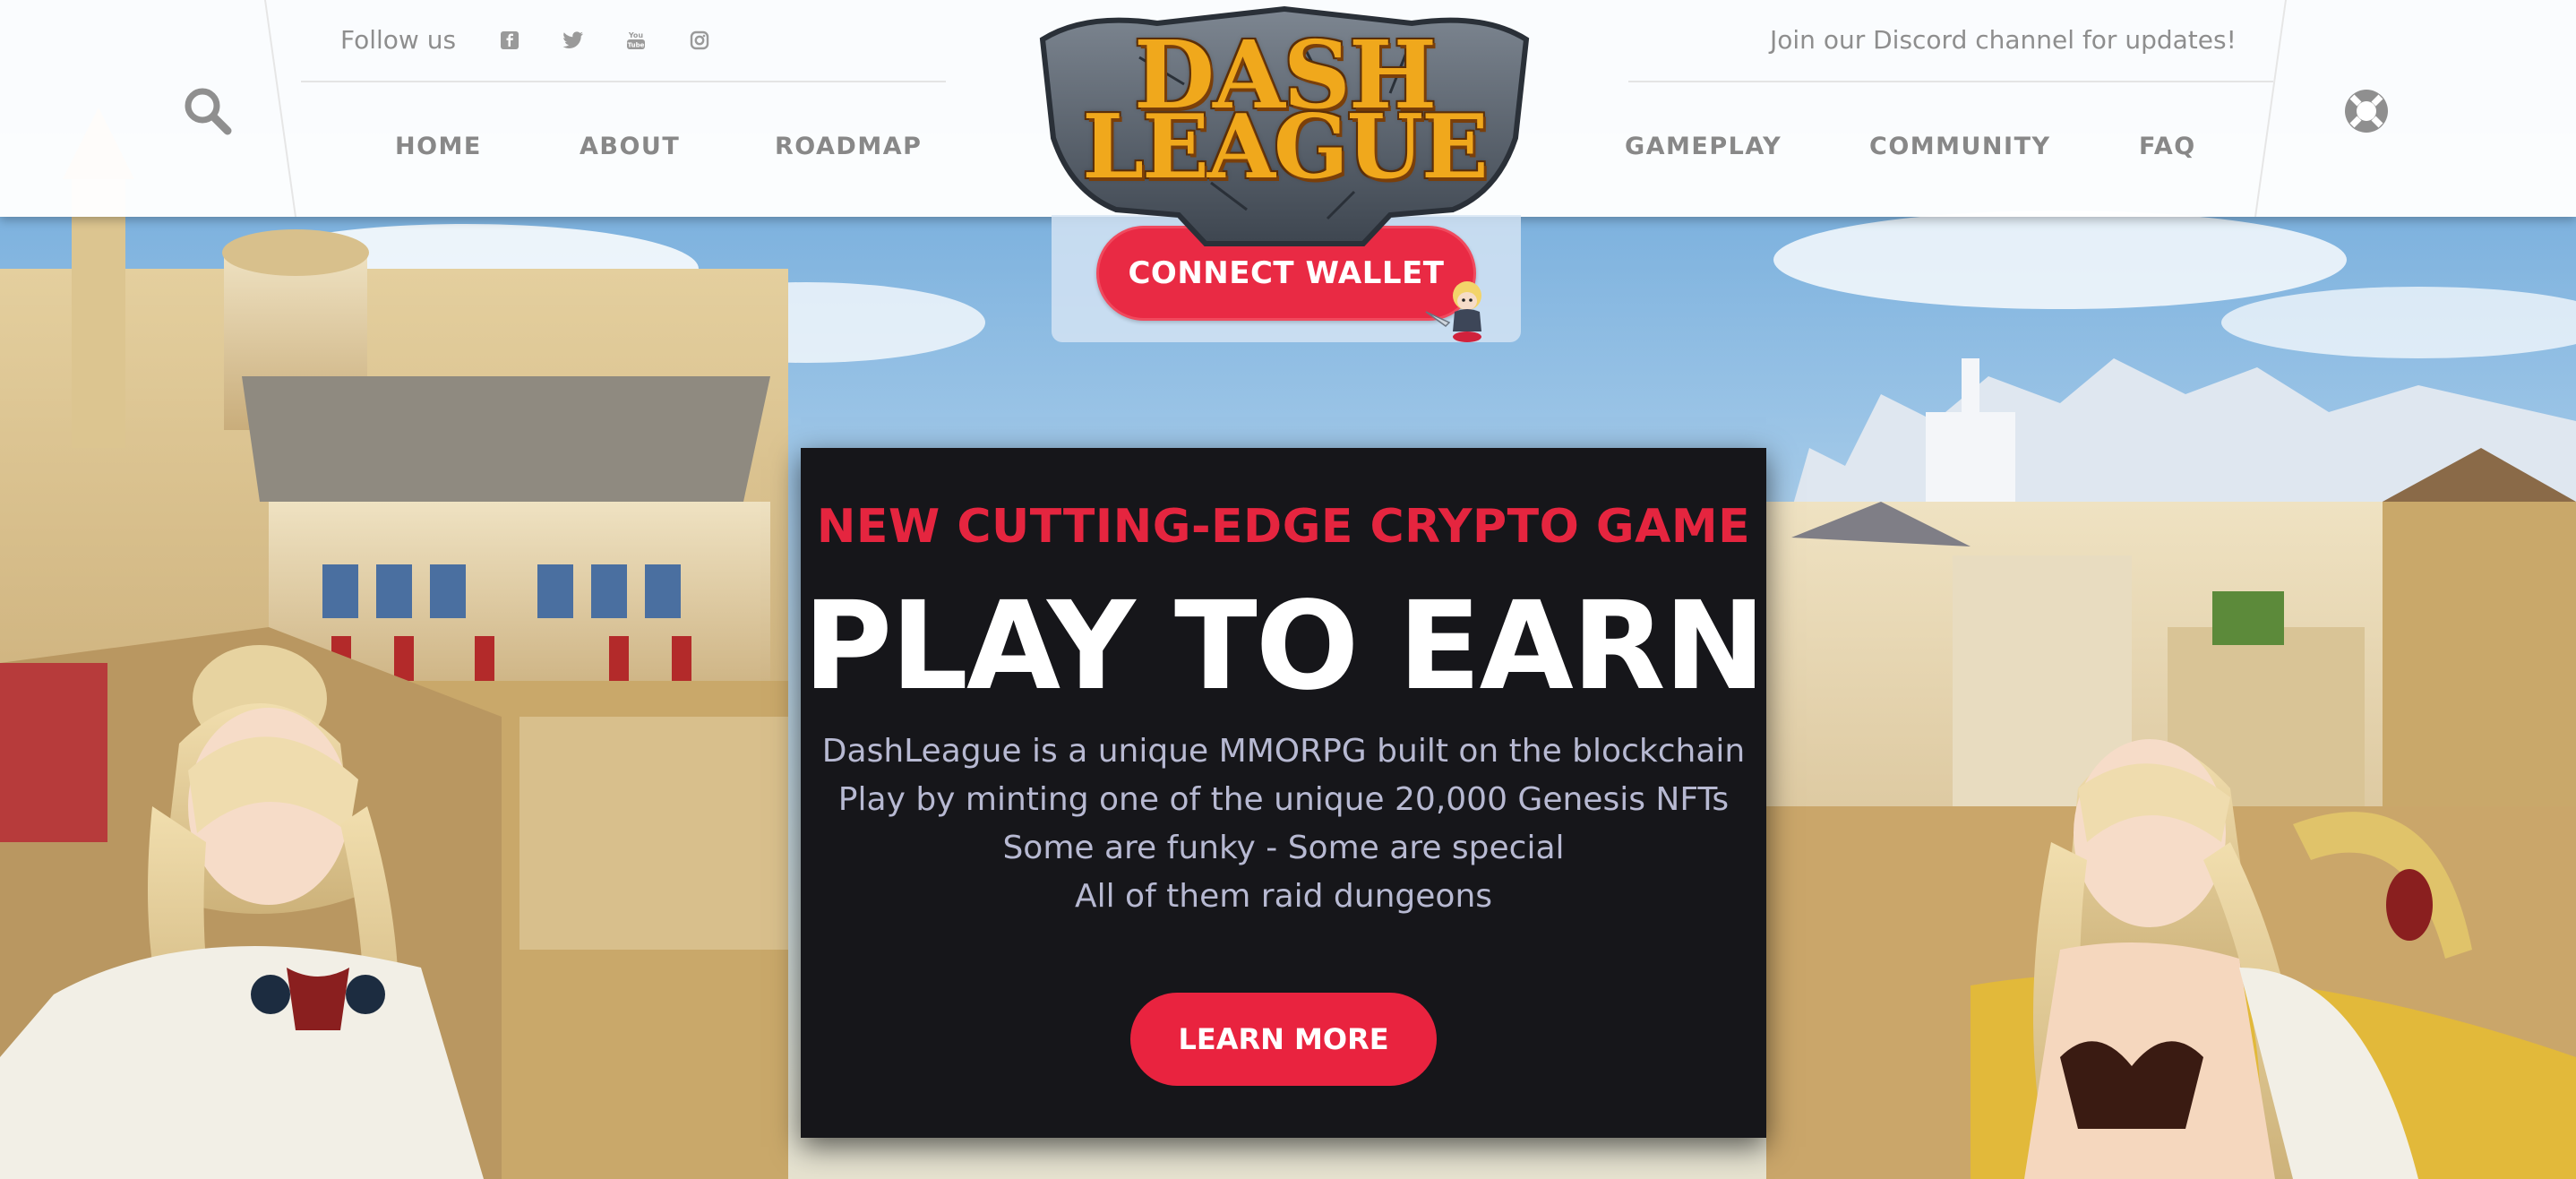 Image resolution: width=2576 pixels, height=1179 pixels. I want to click on twitter-icon, so click(573, 40).